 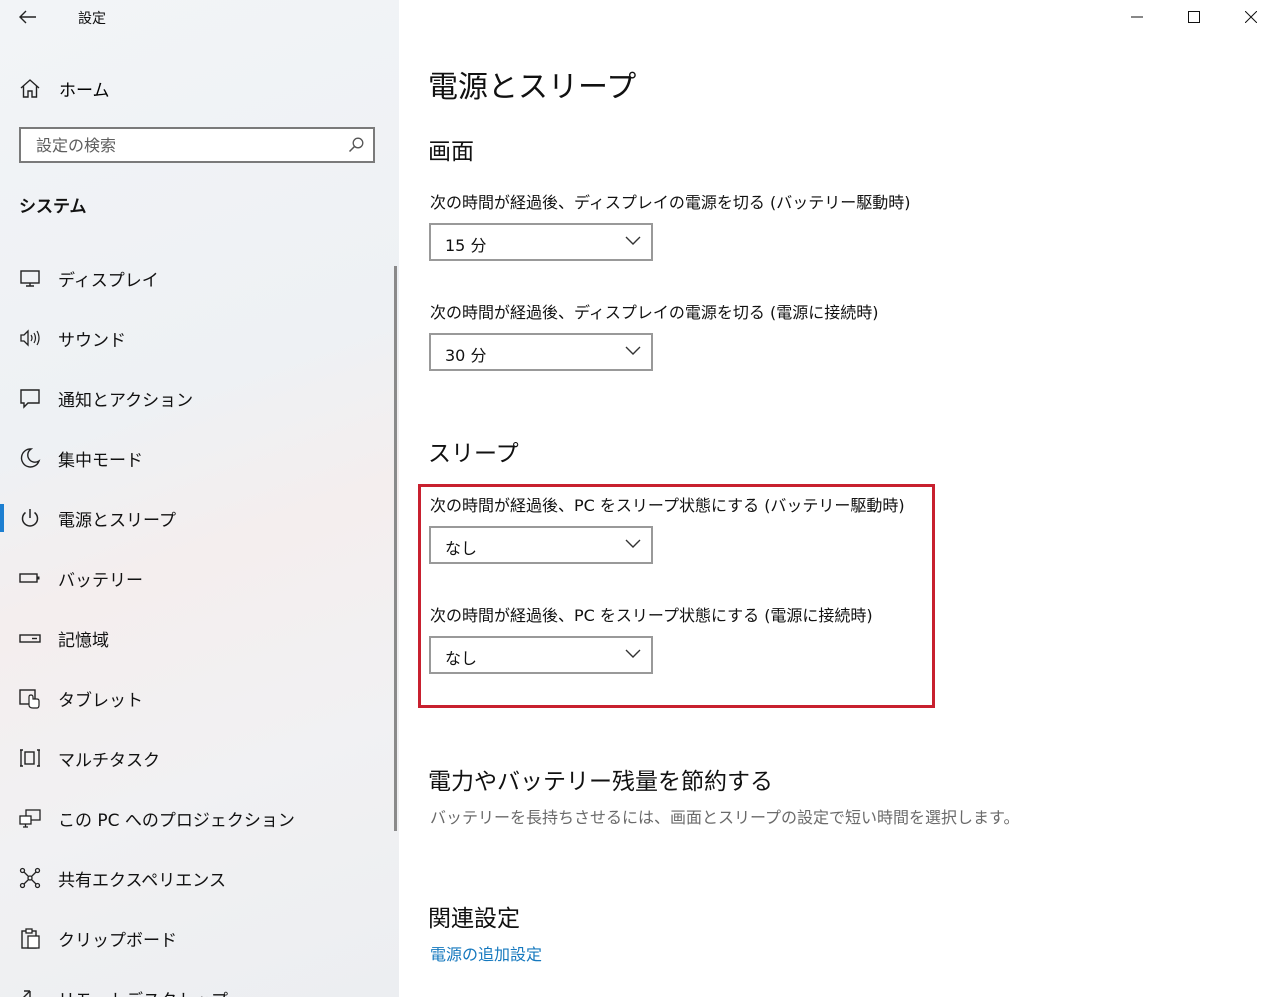 I want to click on screen-battery-label: 次の時間が経過後、ディスプレイの電源を切る (バッテリー駆動時), so click(x=670, y=202).